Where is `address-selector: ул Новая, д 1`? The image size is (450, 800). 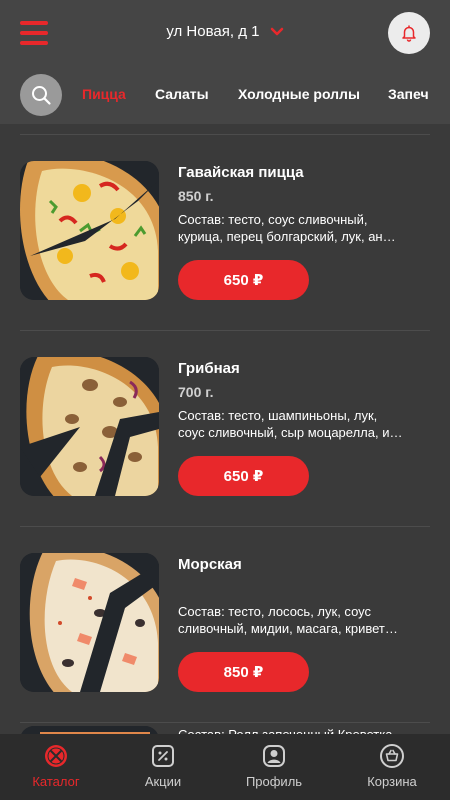 address-selector: ул Новая, д 1 is located at coordinates (225, 31).